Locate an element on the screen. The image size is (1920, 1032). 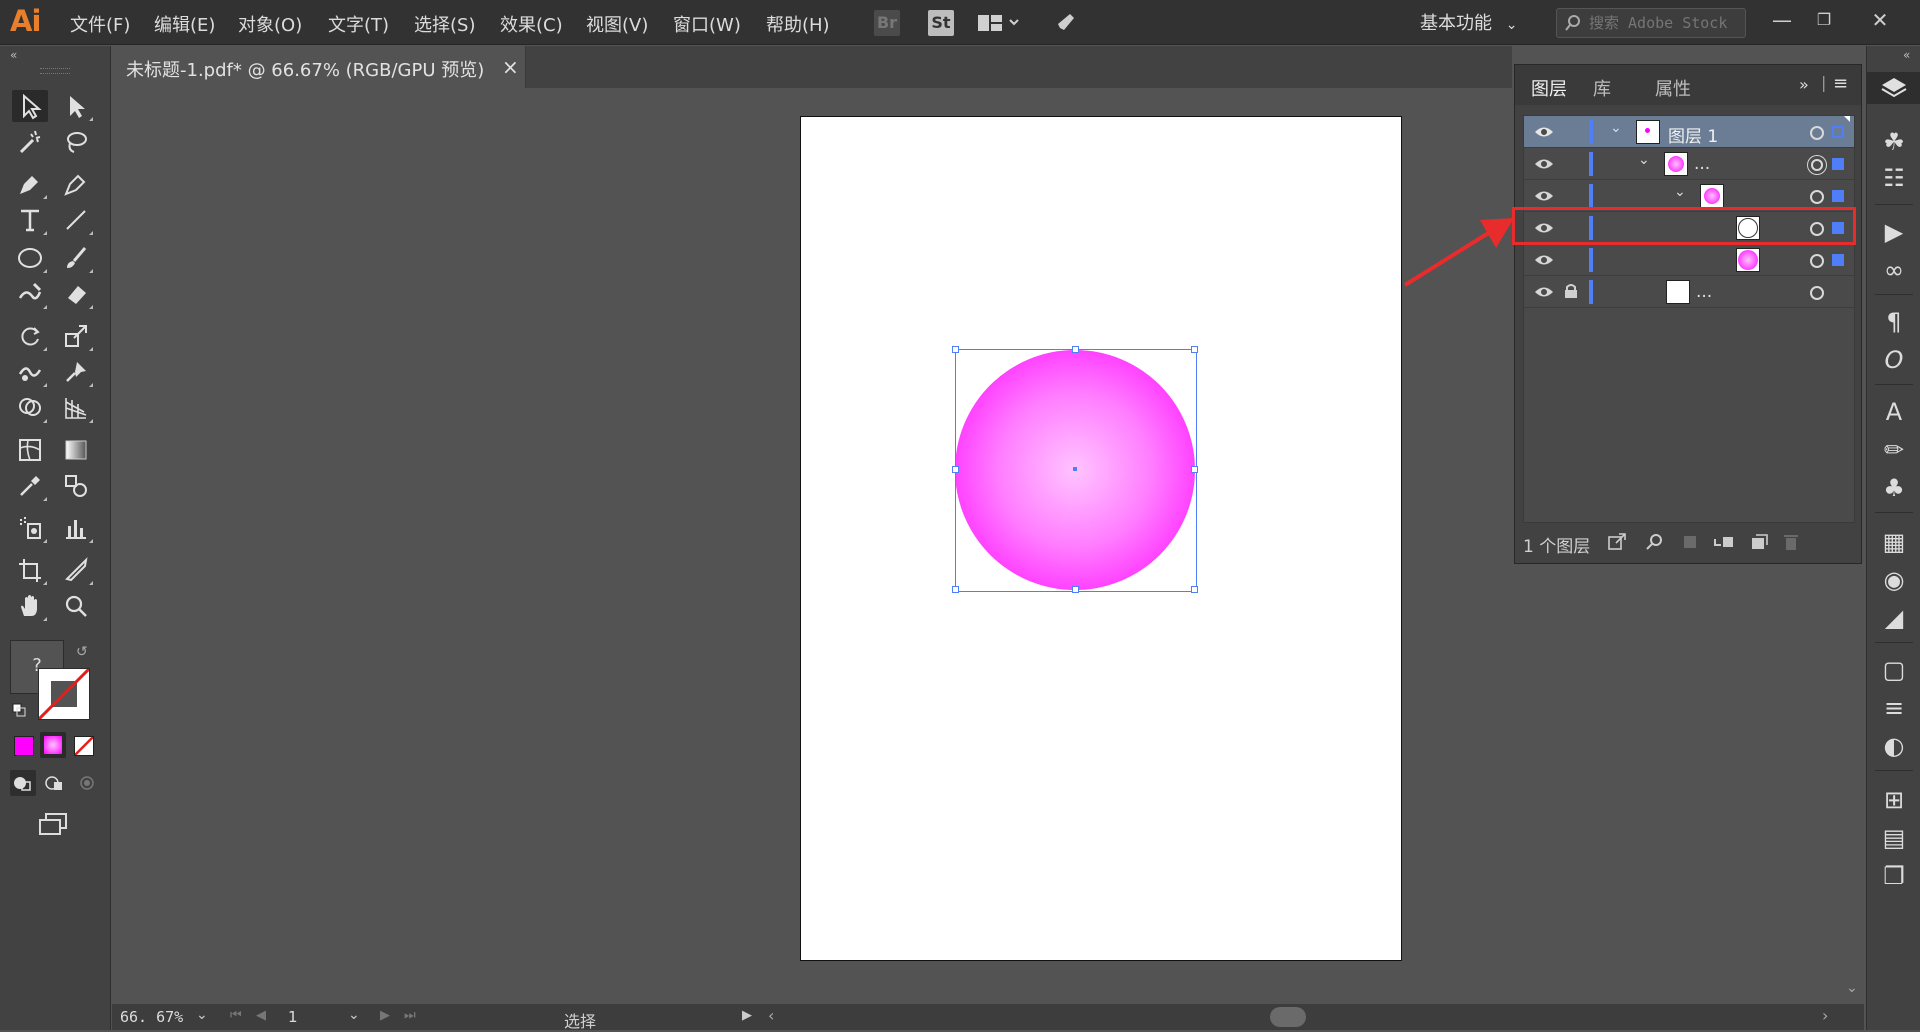
menu-view: 视图(V) is located at coordinates (617, 24).